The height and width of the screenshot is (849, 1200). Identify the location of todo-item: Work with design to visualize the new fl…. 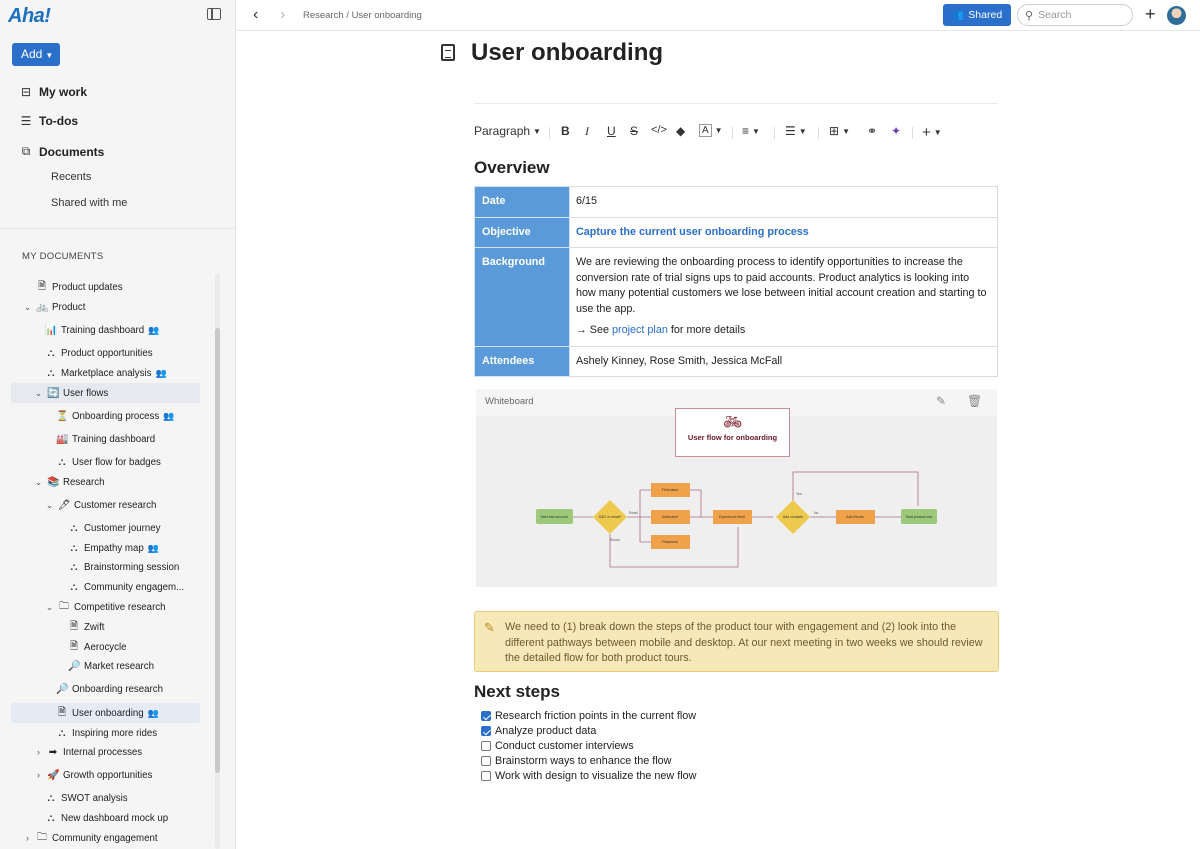
(588, 776).